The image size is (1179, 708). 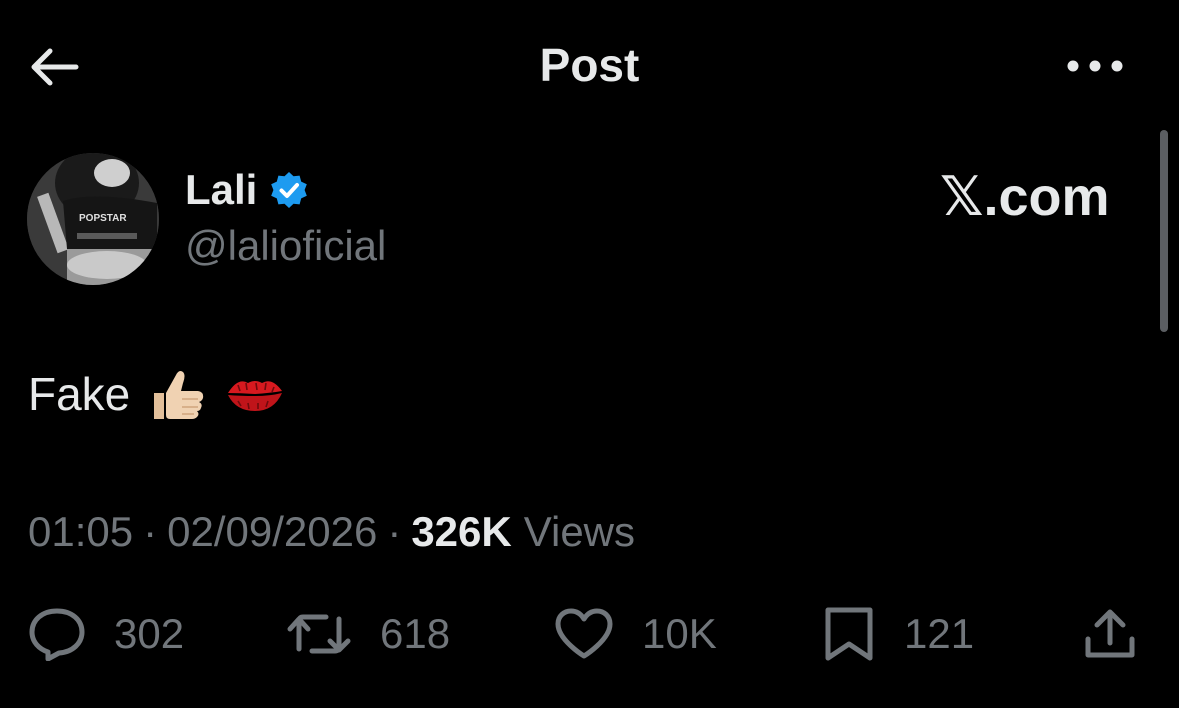 I want to click on post-meta: 01:05 · 02/09/2026 · 326K Views, so click(x=331, y=532).